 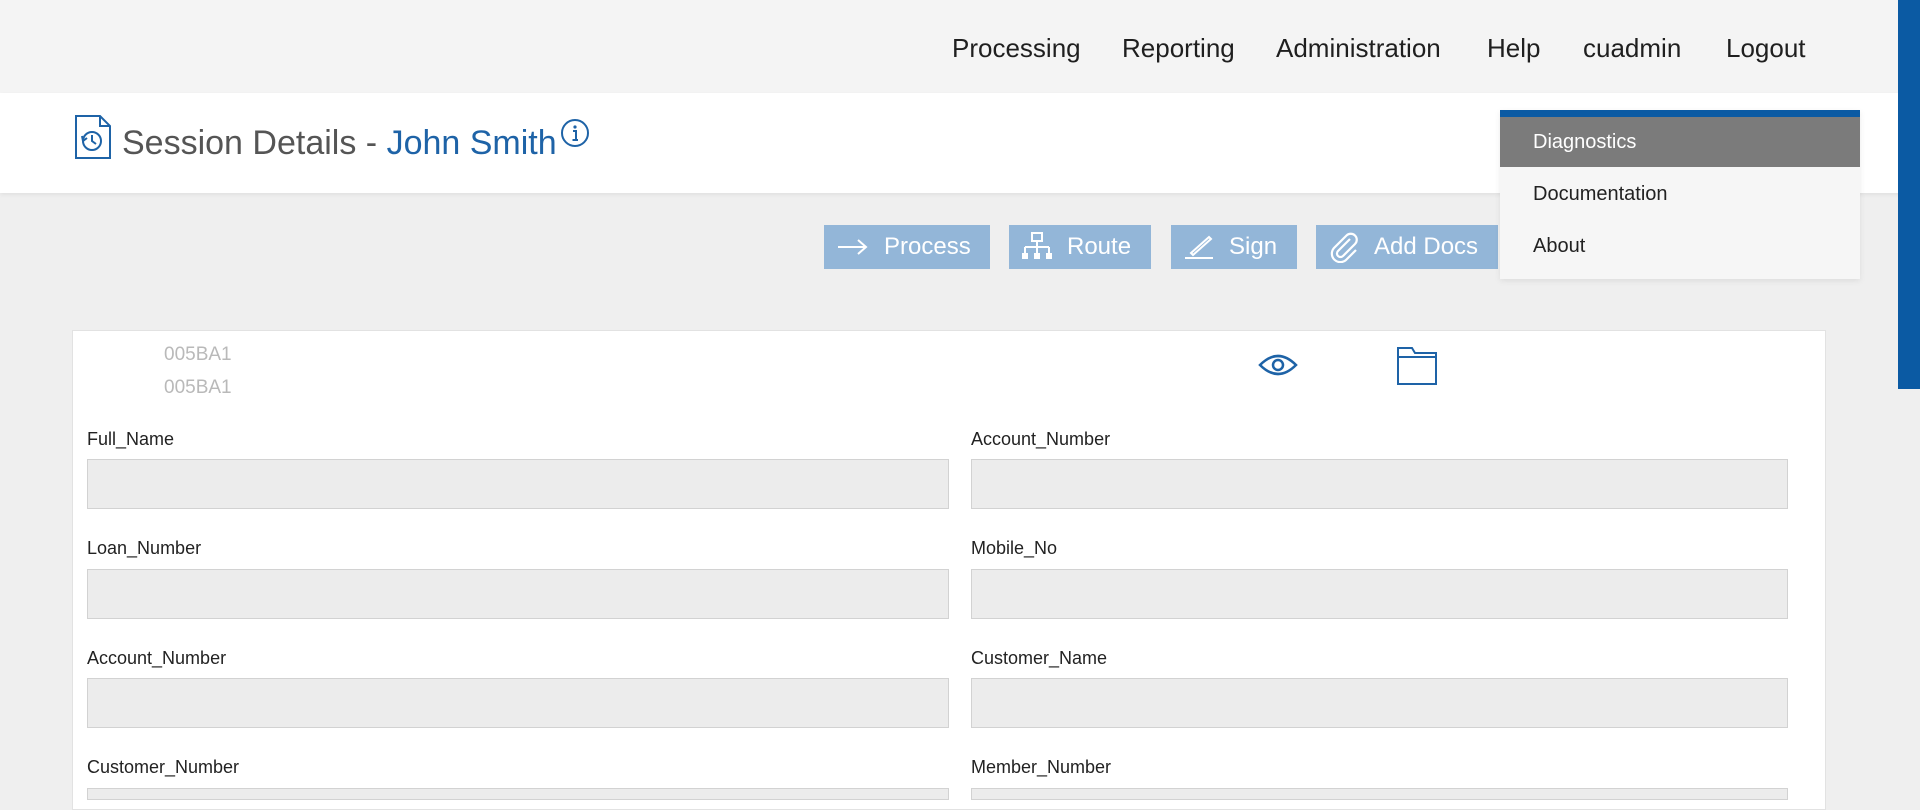 I want to click on menu-item-about: About, so click(x=1680, y=246).